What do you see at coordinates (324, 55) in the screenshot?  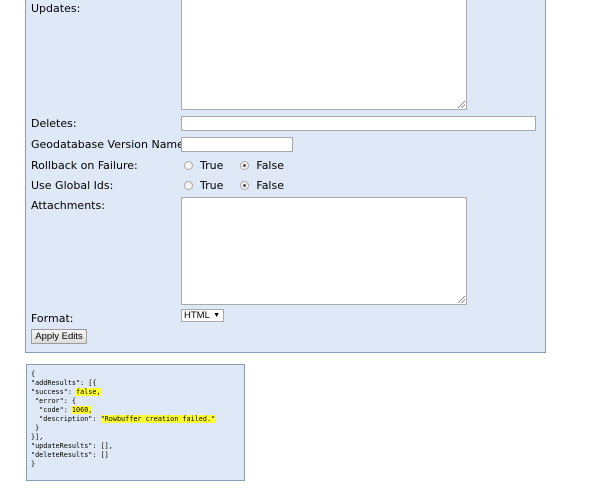 I see `updates-textarea` at bounding box center [324, 55].